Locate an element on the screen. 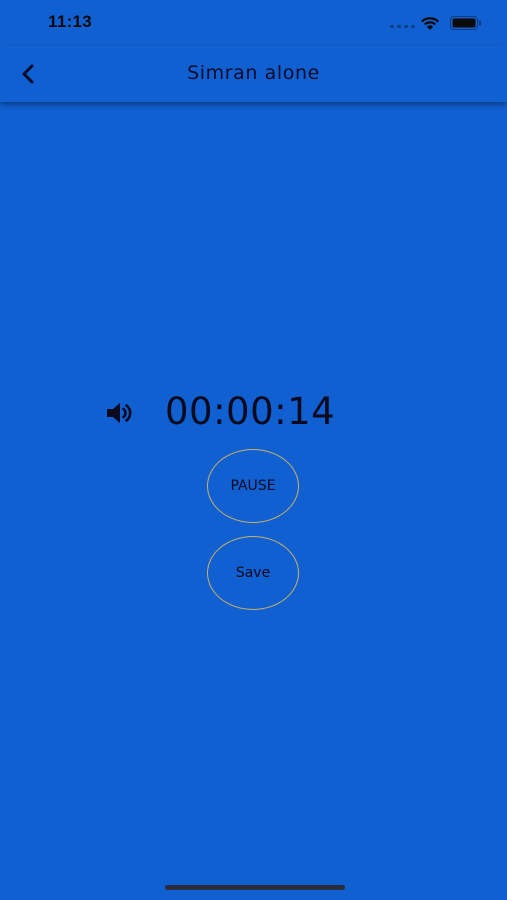 The width and height of the screenshot is (507, 900). battery-icon is located at coordinates (465, 23).